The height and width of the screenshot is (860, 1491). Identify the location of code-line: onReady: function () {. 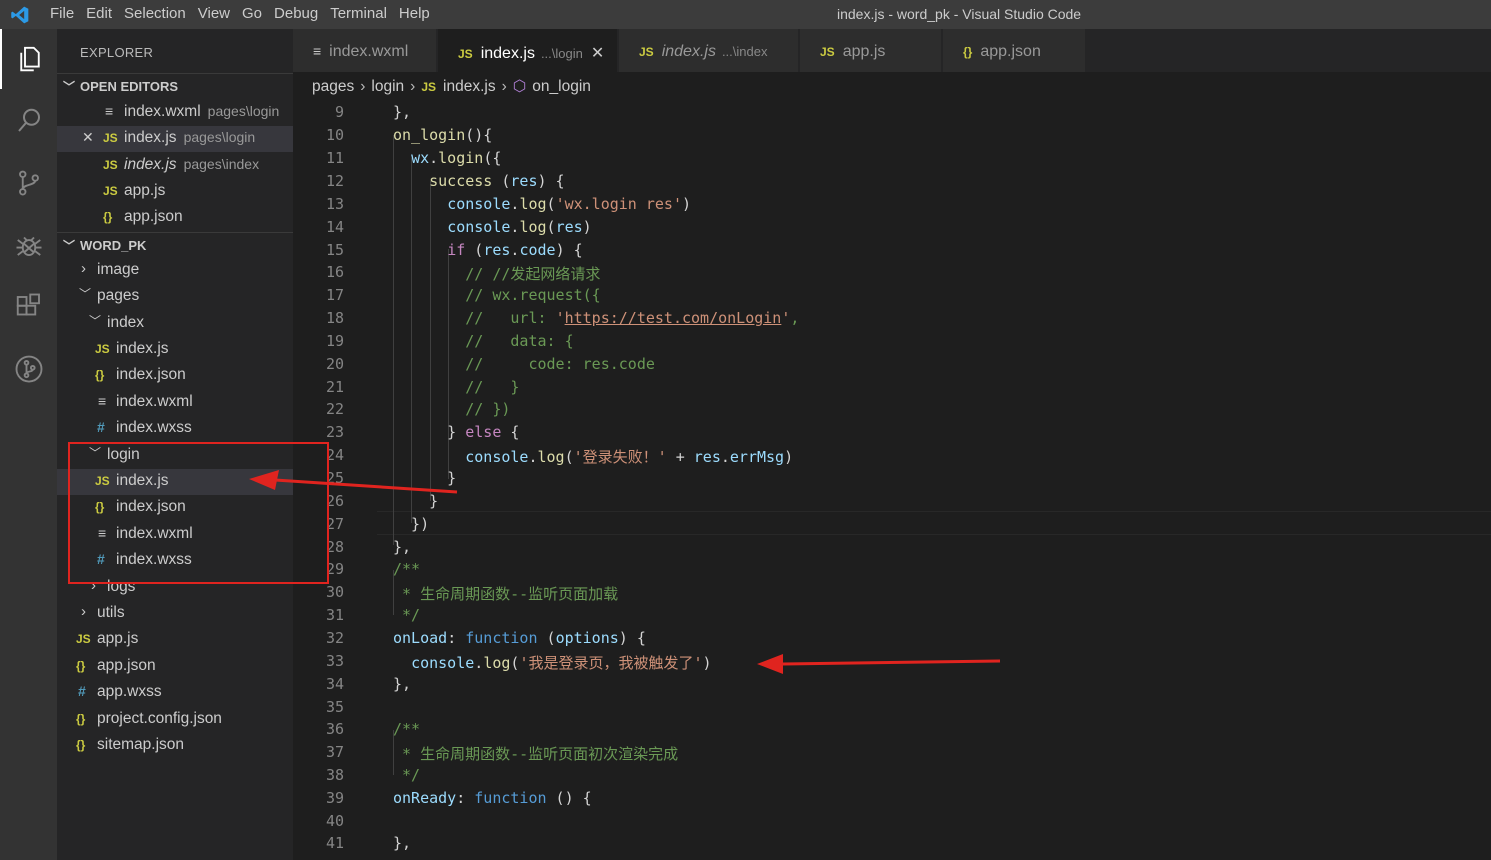
(492, 798).